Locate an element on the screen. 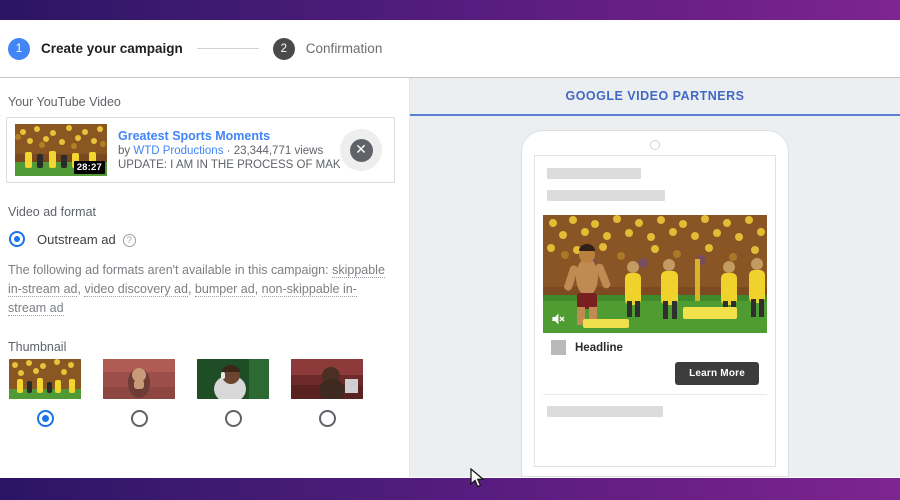 The width and height of the screenshot is (900, 500). tab-google-video-partners: GOOGLE VIDEO PARTNERS is located at coordinates (654, 96).